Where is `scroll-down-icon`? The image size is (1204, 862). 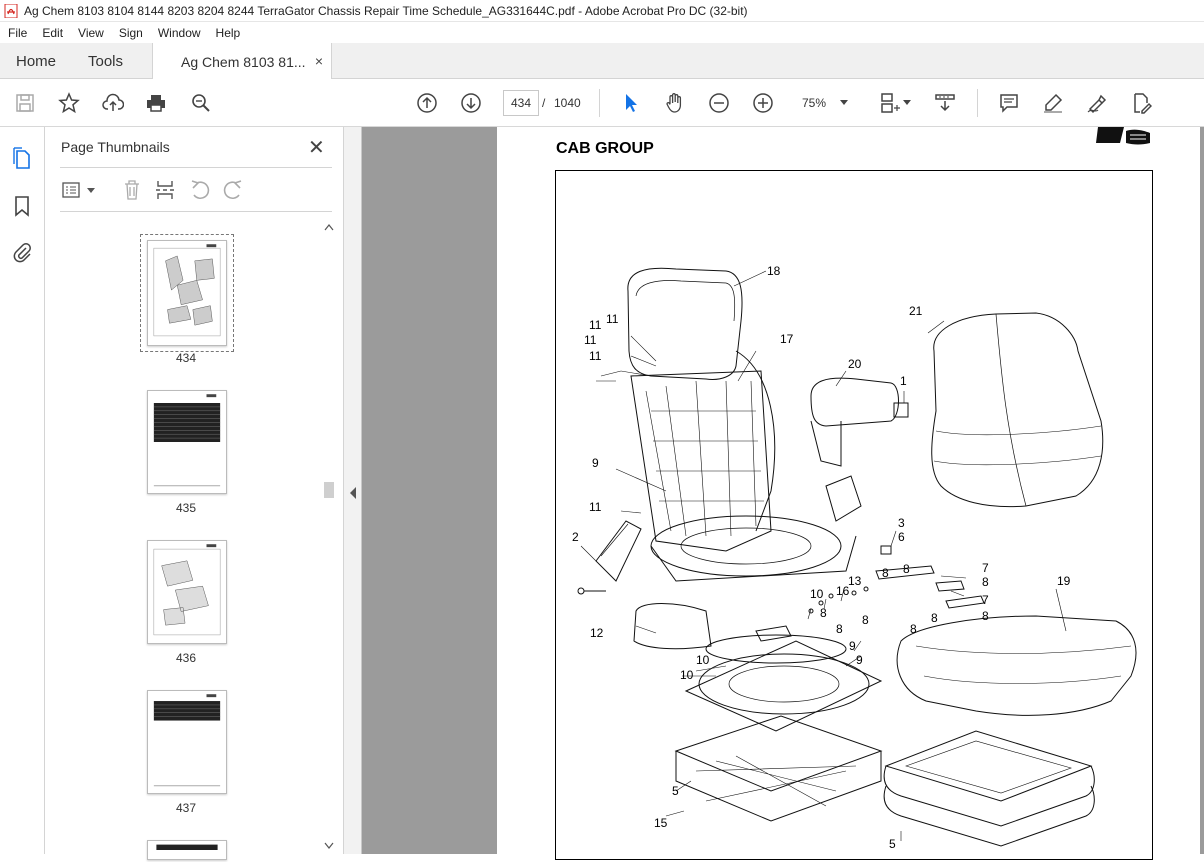
scroll-down-icon is located at coordinates (329, 846).